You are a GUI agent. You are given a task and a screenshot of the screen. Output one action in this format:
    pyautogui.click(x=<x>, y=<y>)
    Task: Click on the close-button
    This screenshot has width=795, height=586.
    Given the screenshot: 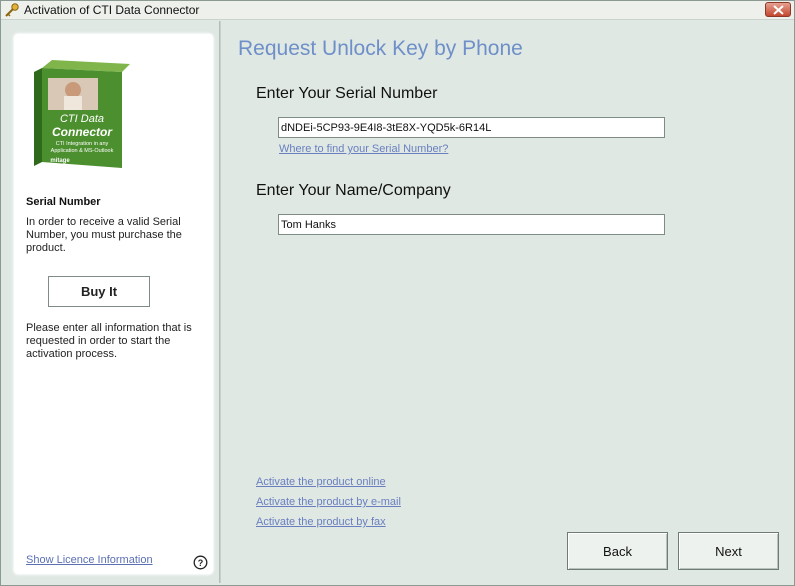 What is the action you would take?
    pyautogui.click(x=778, y=9)
    